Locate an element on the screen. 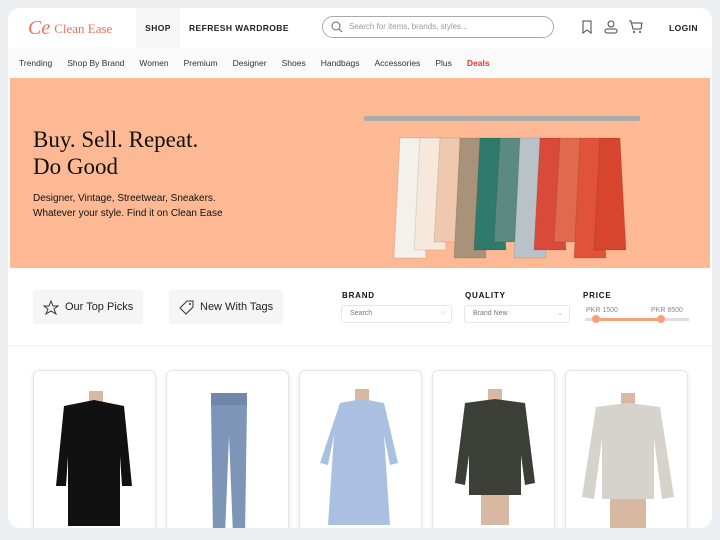 This screenshot has width=720, height=540. nav-designer: Designer is located at coordinates (250, 63).